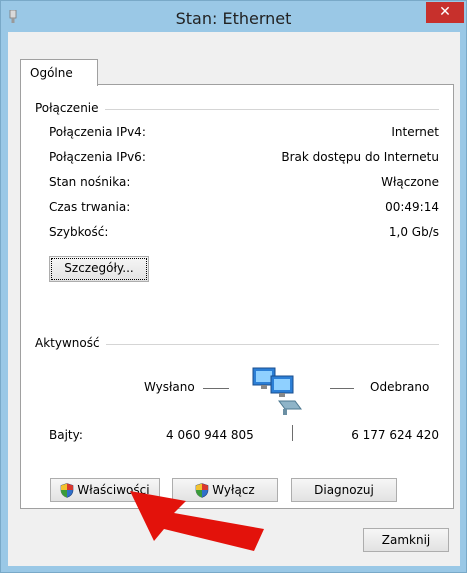 Image resolution: width=467 pixels, height=573 pixels. What do you see at coordinates (400, 387) in the screenshot?
I see `received-label: Odebrano` at bounding box center [400, 387].